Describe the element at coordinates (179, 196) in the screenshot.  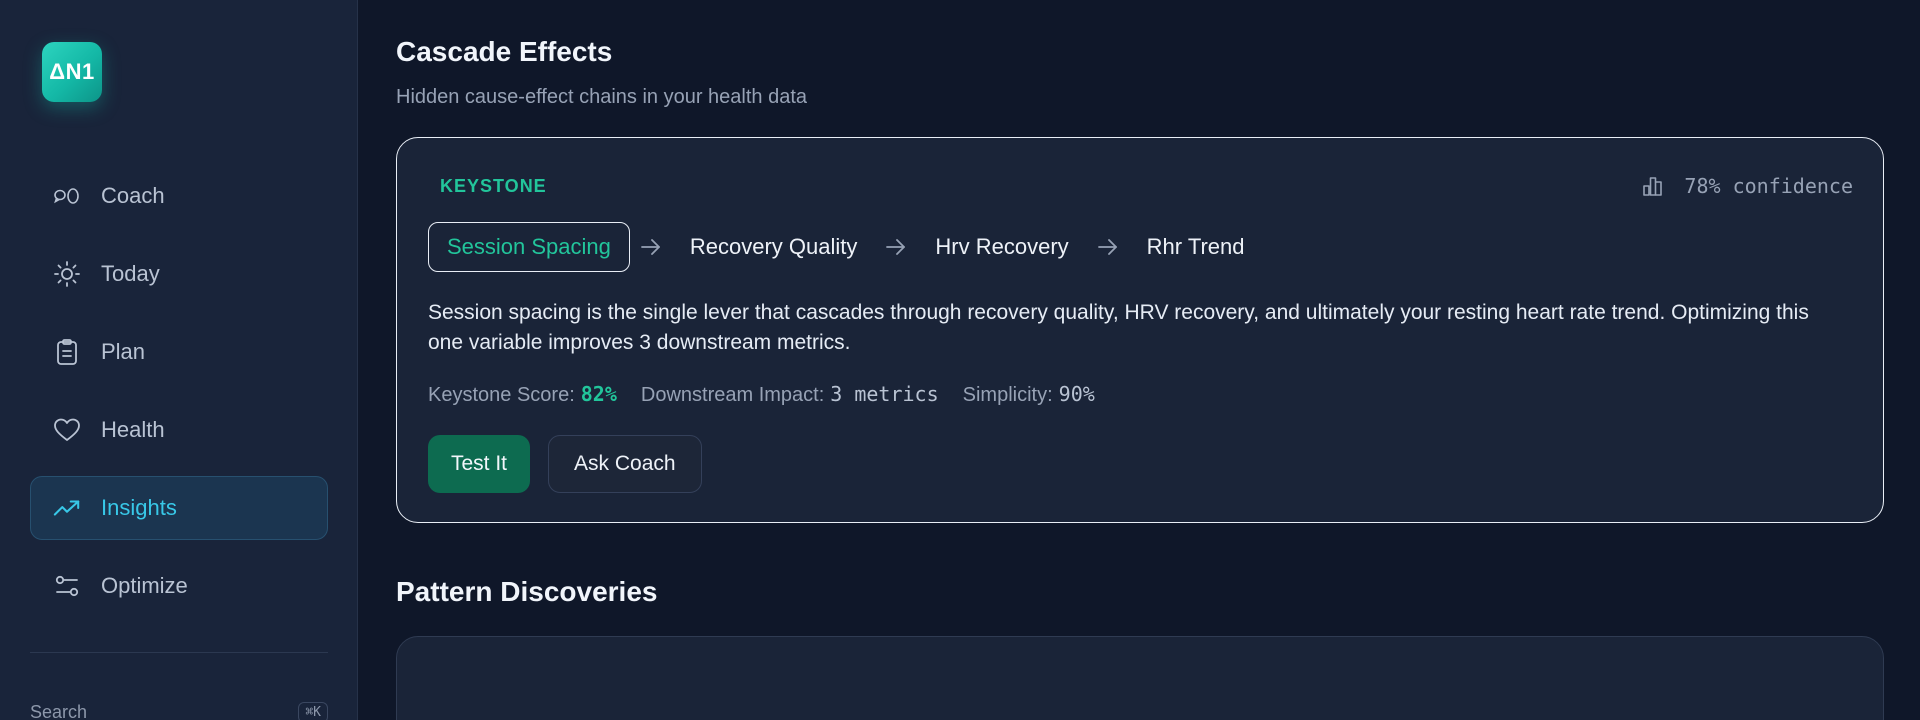
I see `sidebar-item-coach: Coach` at that location.